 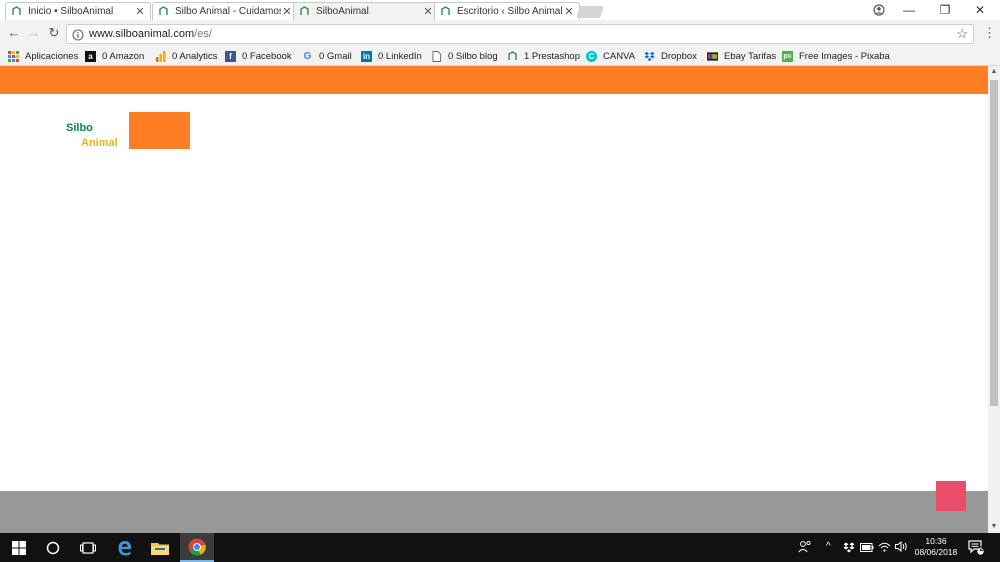 I want to click on chrome-icon, so click(x=197, y=547).